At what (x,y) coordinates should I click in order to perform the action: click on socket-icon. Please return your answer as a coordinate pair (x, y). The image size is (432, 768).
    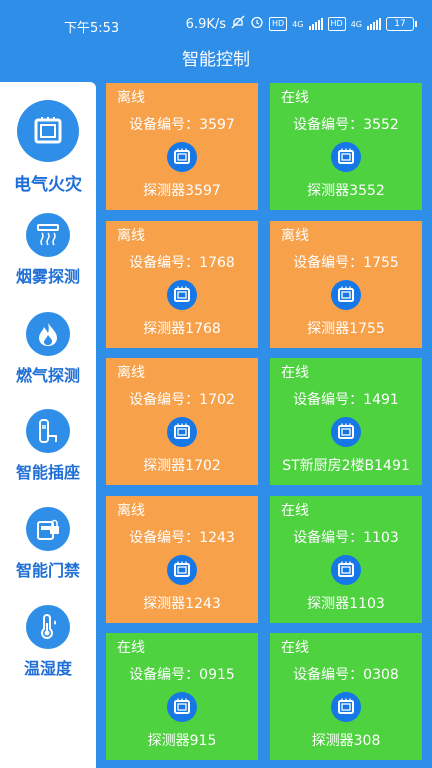
    Looking at the image, I should click on (48, 431).